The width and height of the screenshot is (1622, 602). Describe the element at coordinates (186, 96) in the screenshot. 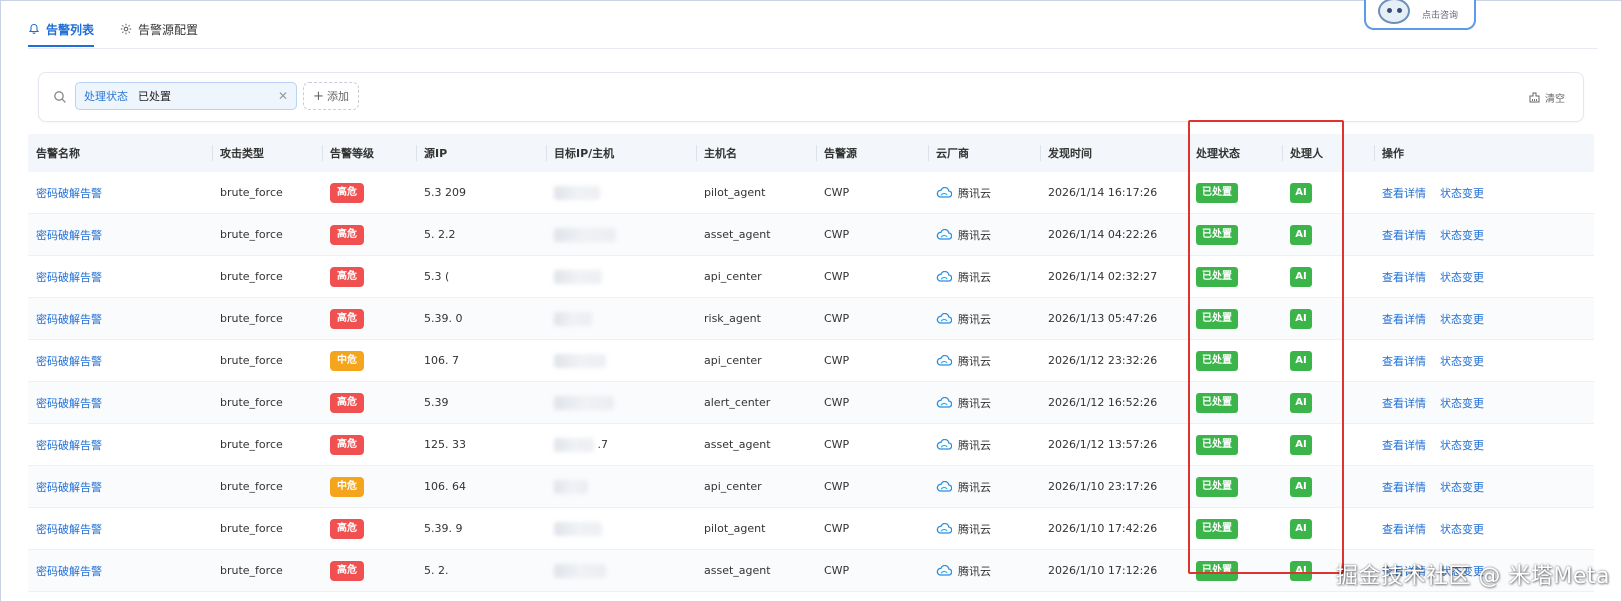

I see `filter-chip-status: 处理状态 已处置 ✕` at that location.